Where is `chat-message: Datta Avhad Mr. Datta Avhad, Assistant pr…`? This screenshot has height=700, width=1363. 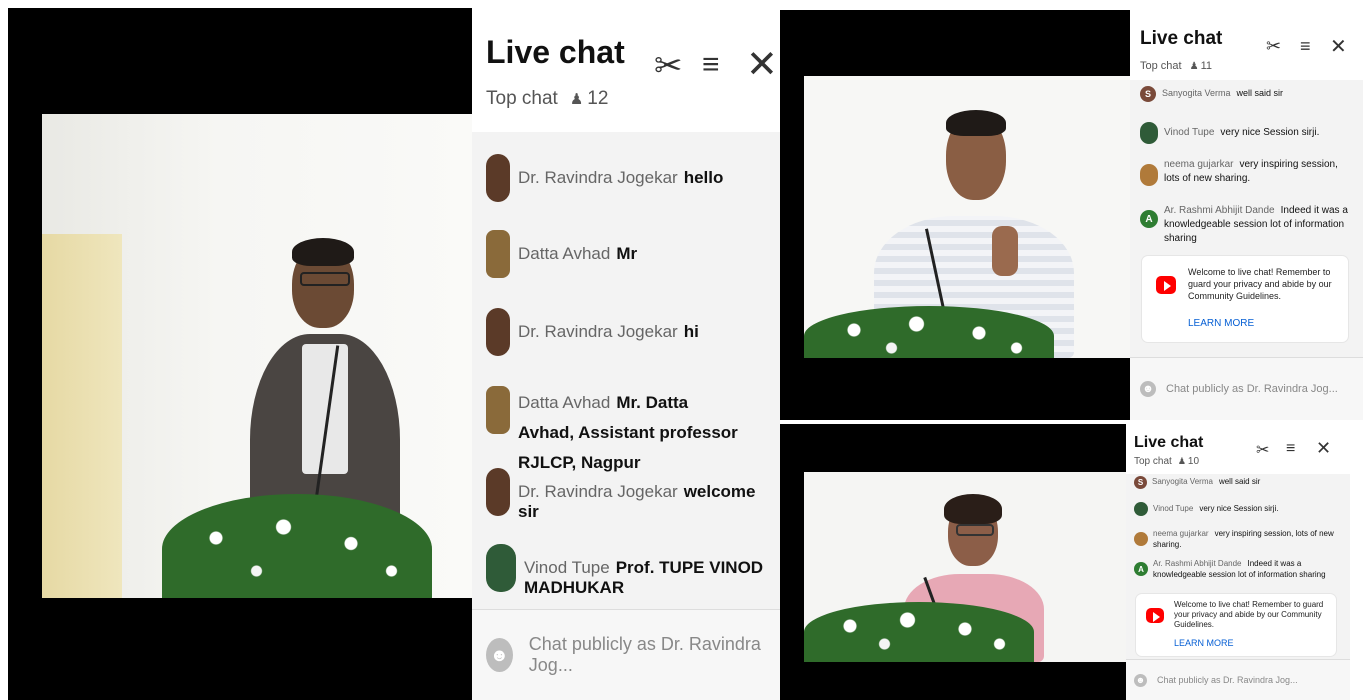
chat-message: Datta Avhad Mr. Datta Avhad, Assistant pr… is located at coordinates (626, 432).